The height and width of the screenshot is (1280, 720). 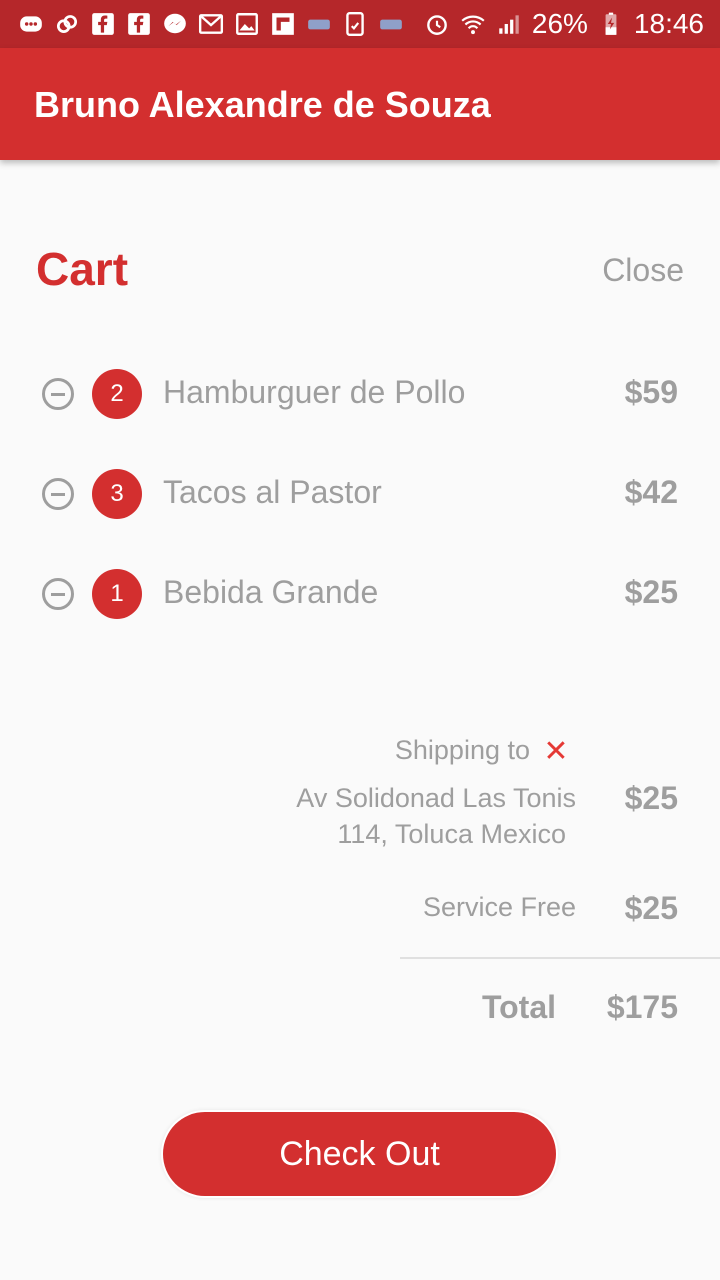 What do you see at coordinates (651, 908) in the screenshot?
I see `service-fee-price: $25` at bounding box center [651, 908].